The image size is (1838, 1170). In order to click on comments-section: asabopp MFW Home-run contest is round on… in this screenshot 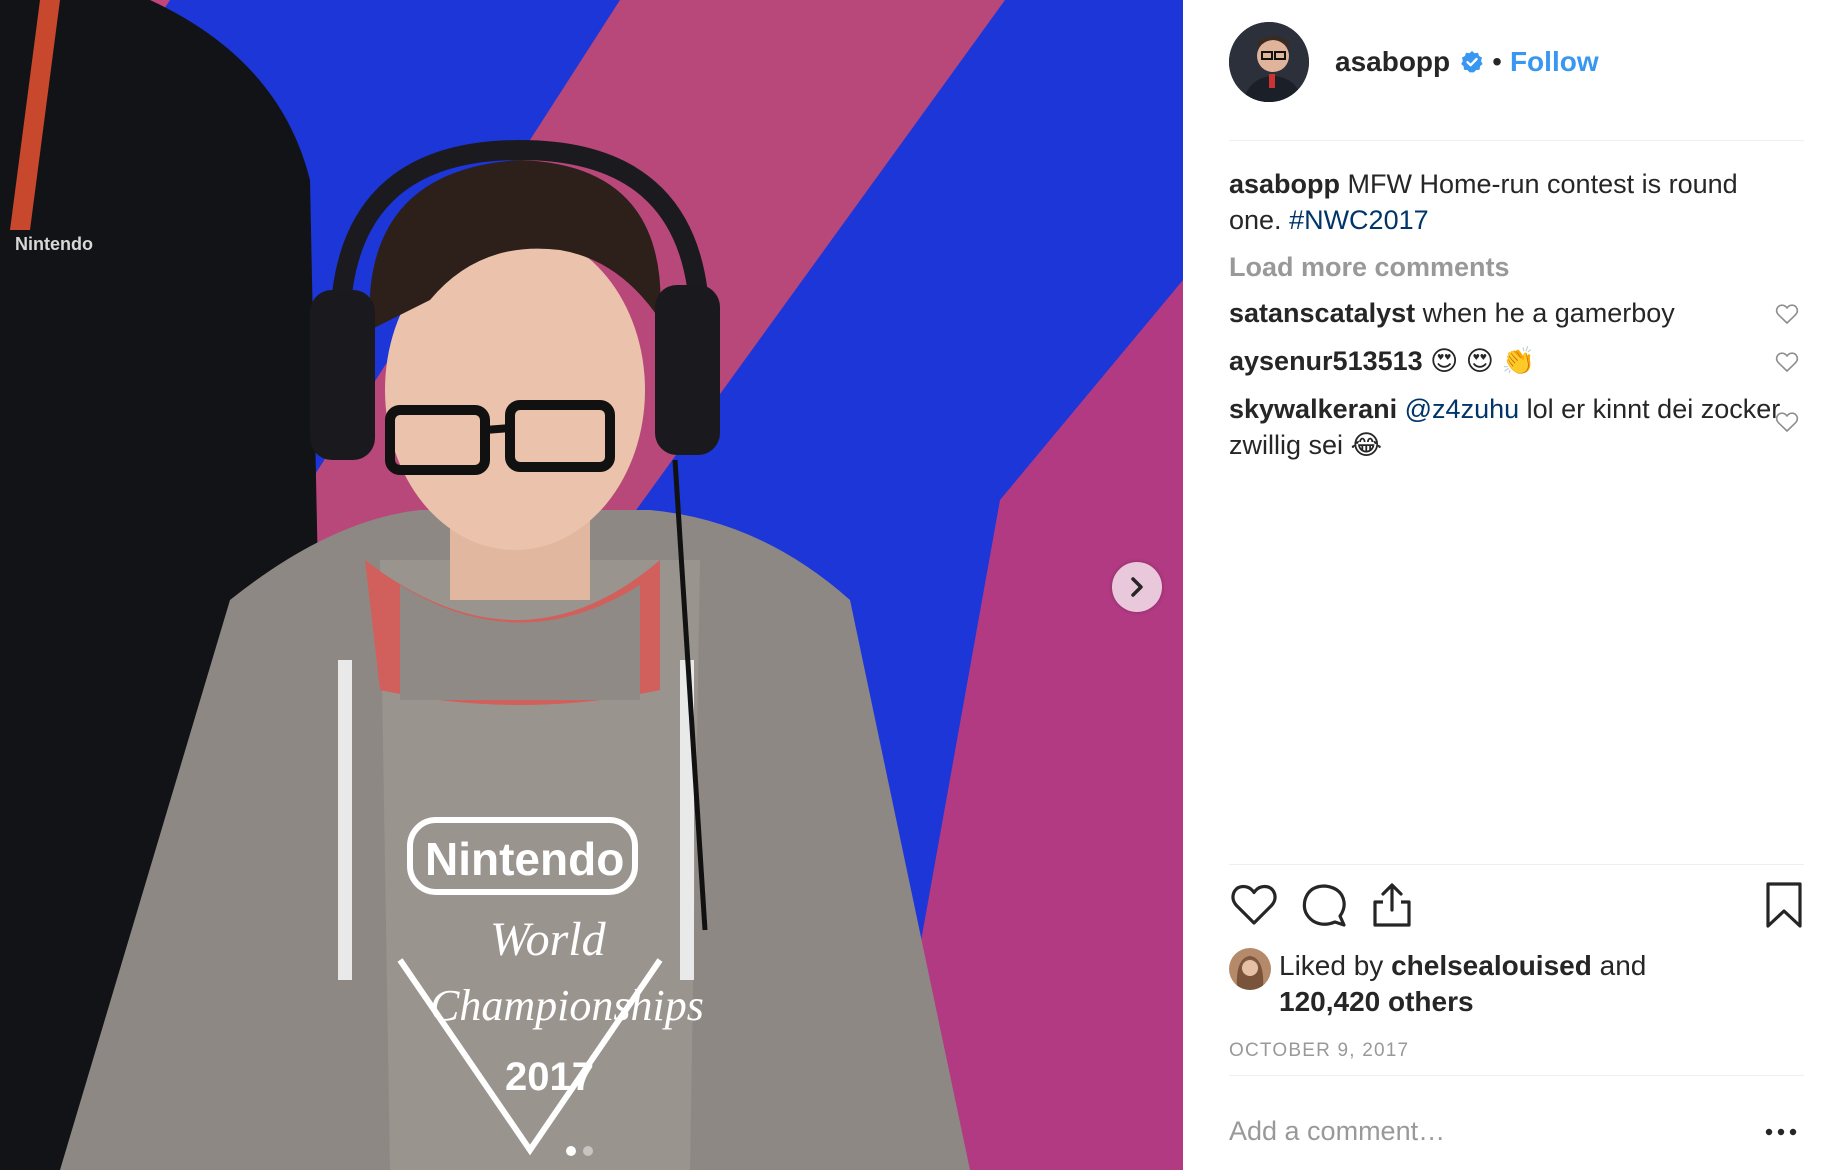, I will do `click(1516, 314)`.